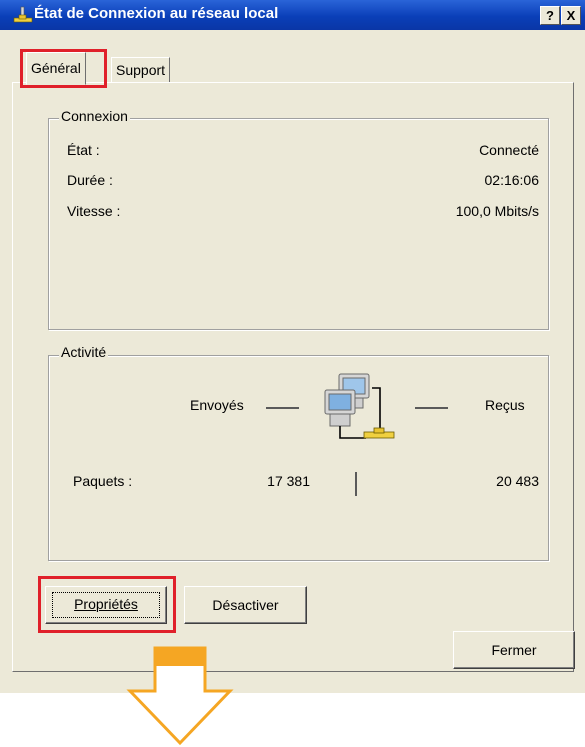 The width and height of the screenshot is (585, 747). What do you see at coordinates (180, 696) in the screenshot?
I see `down-arrow-icon` at bounding box center [180, 696].